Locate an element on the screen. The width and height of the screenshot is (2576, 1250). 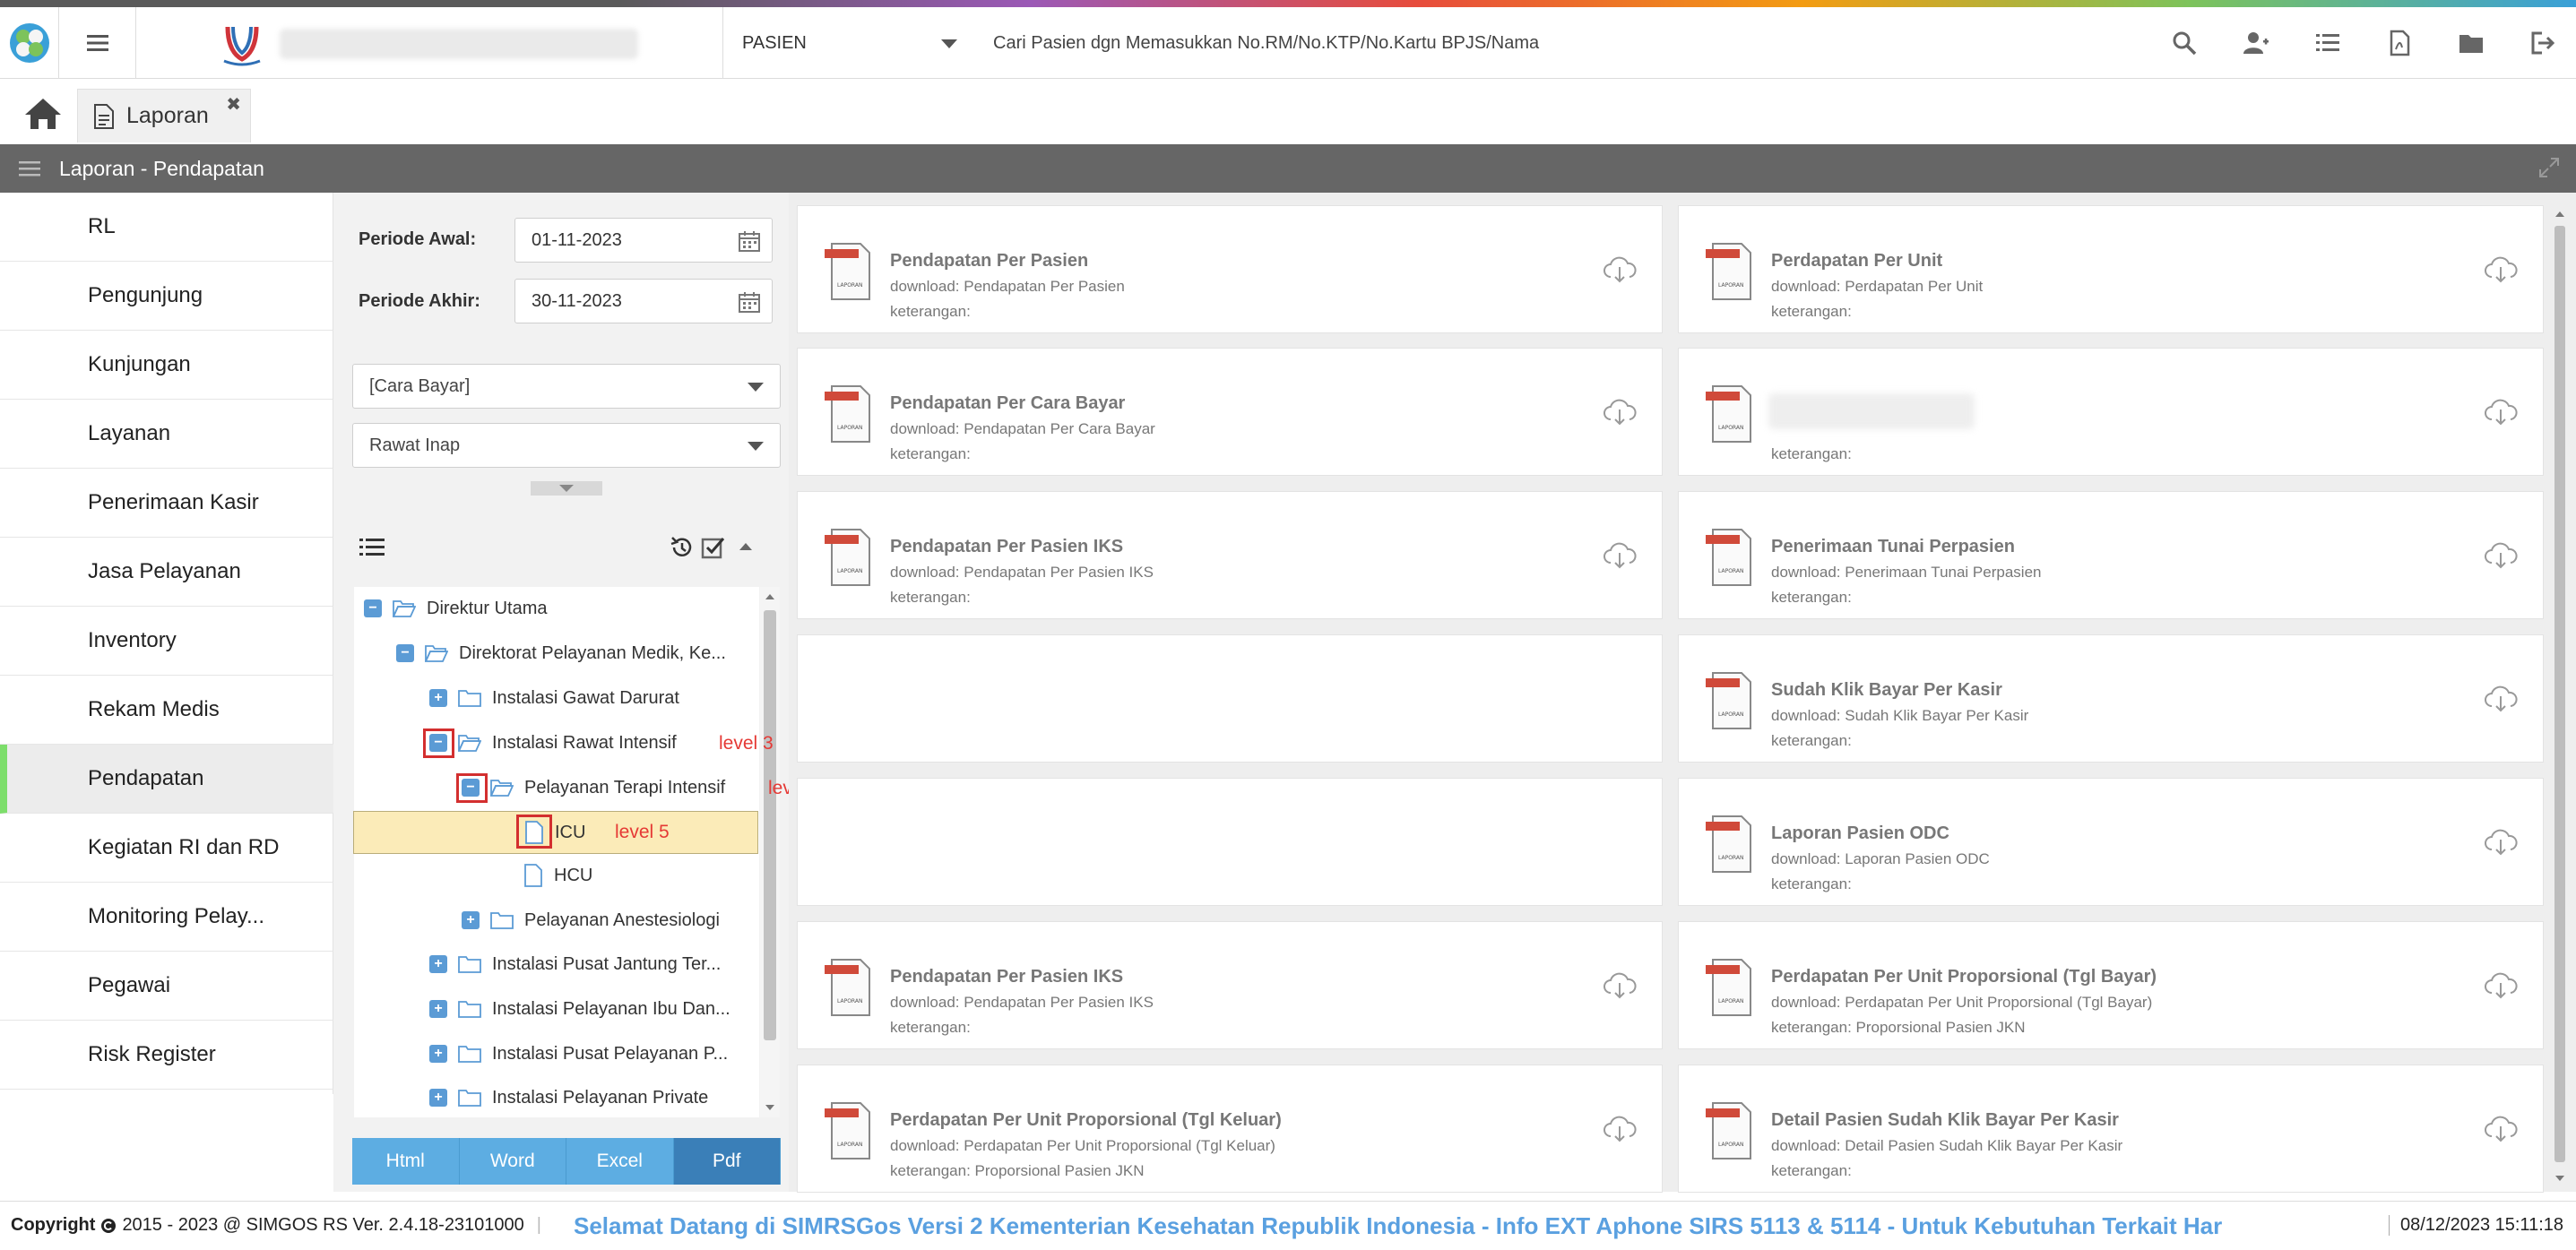
report-card-empty is located at coordinates (1230, 699).